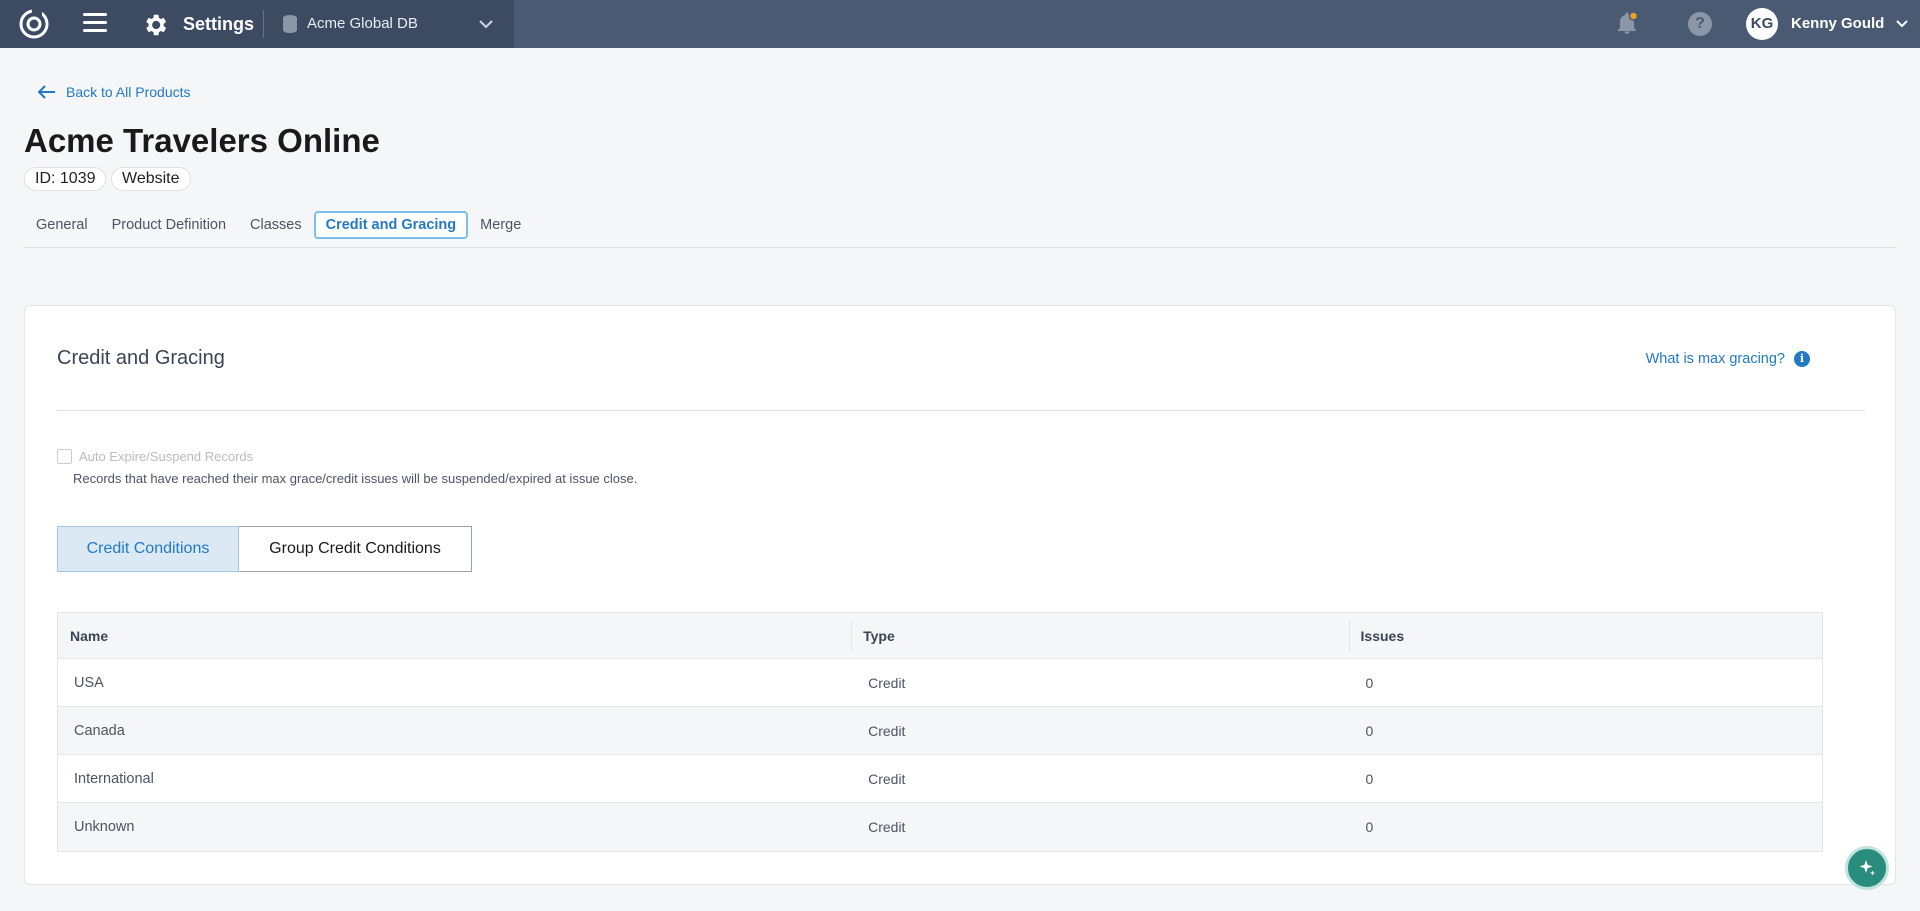  Describe the element at coordinates (151, 179) in the screenshot. I see `type-badge: Website` at that location.